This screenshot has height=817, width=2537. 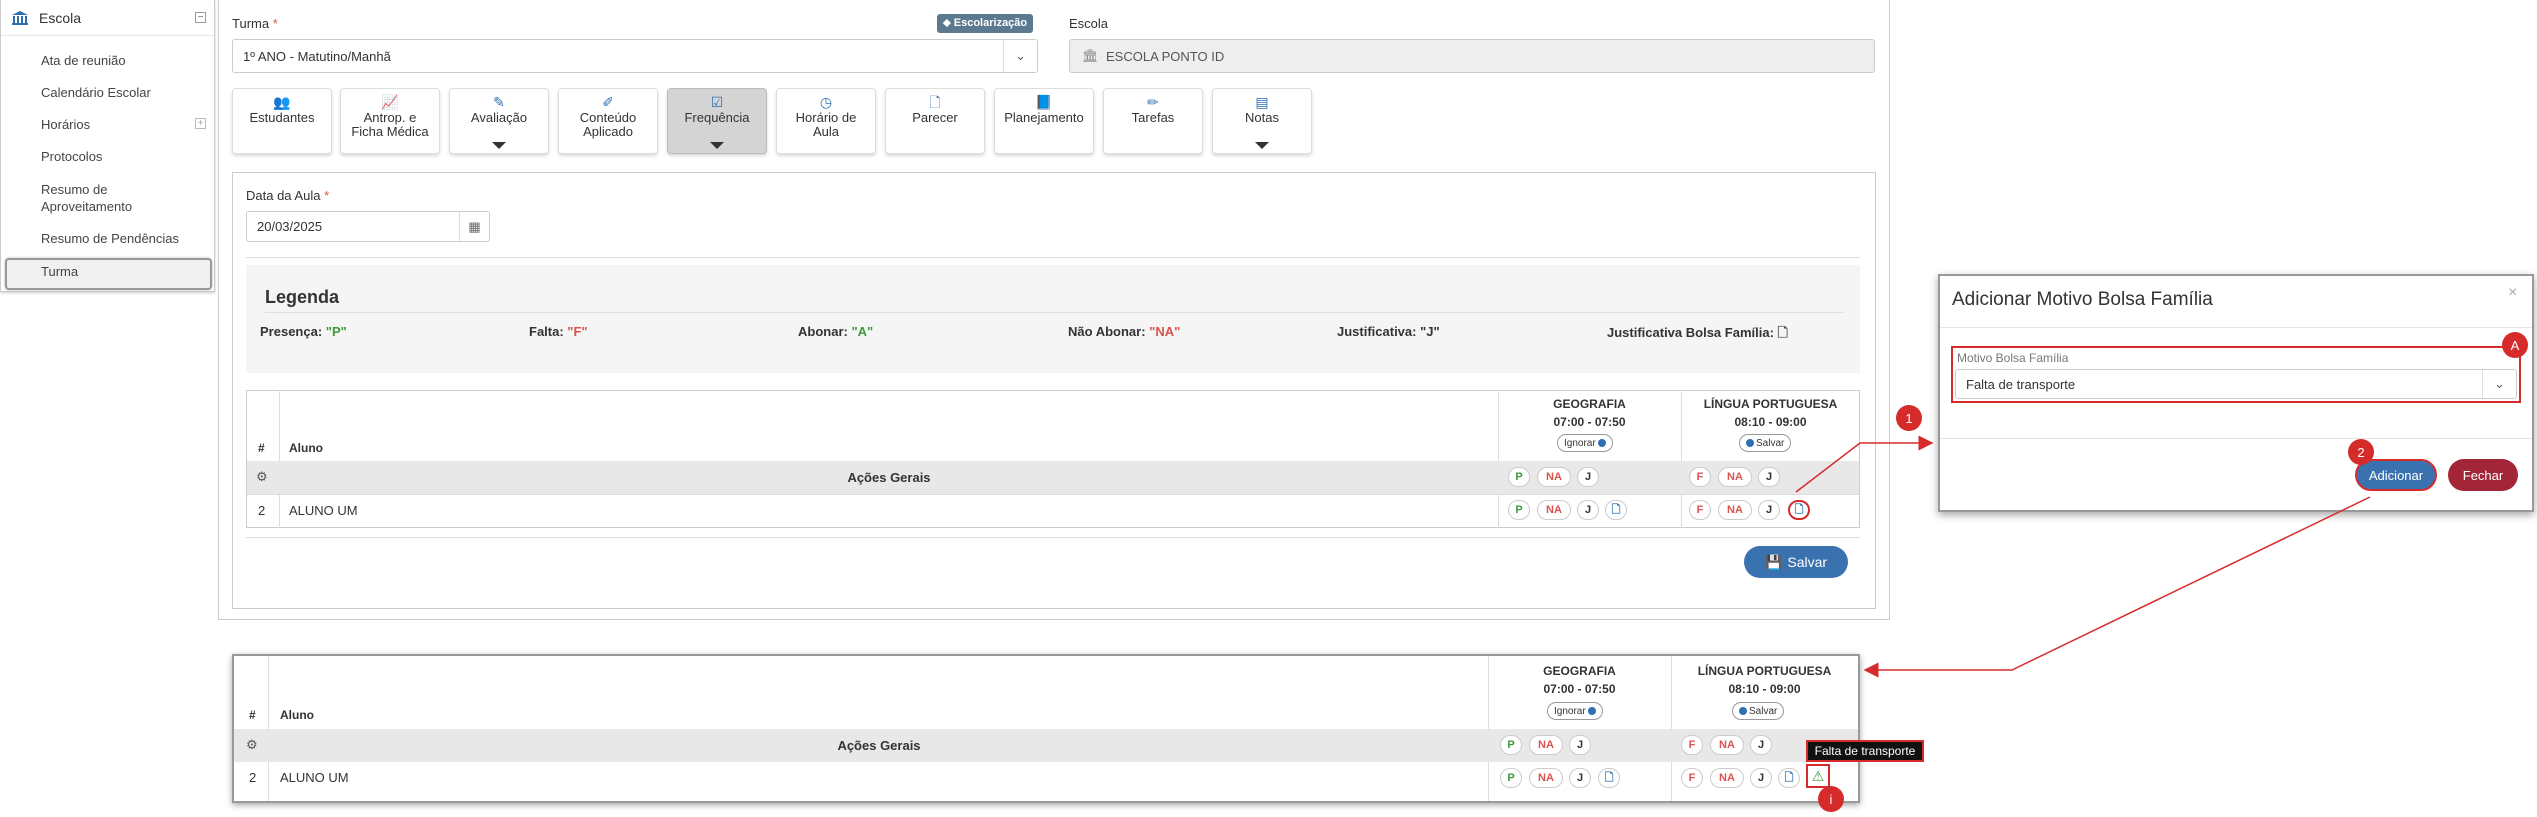 What do you see at coordinates (1831, 799) in the screenshot?
I see `annotation-marker-i: i` at bounding box center [1831, 799].